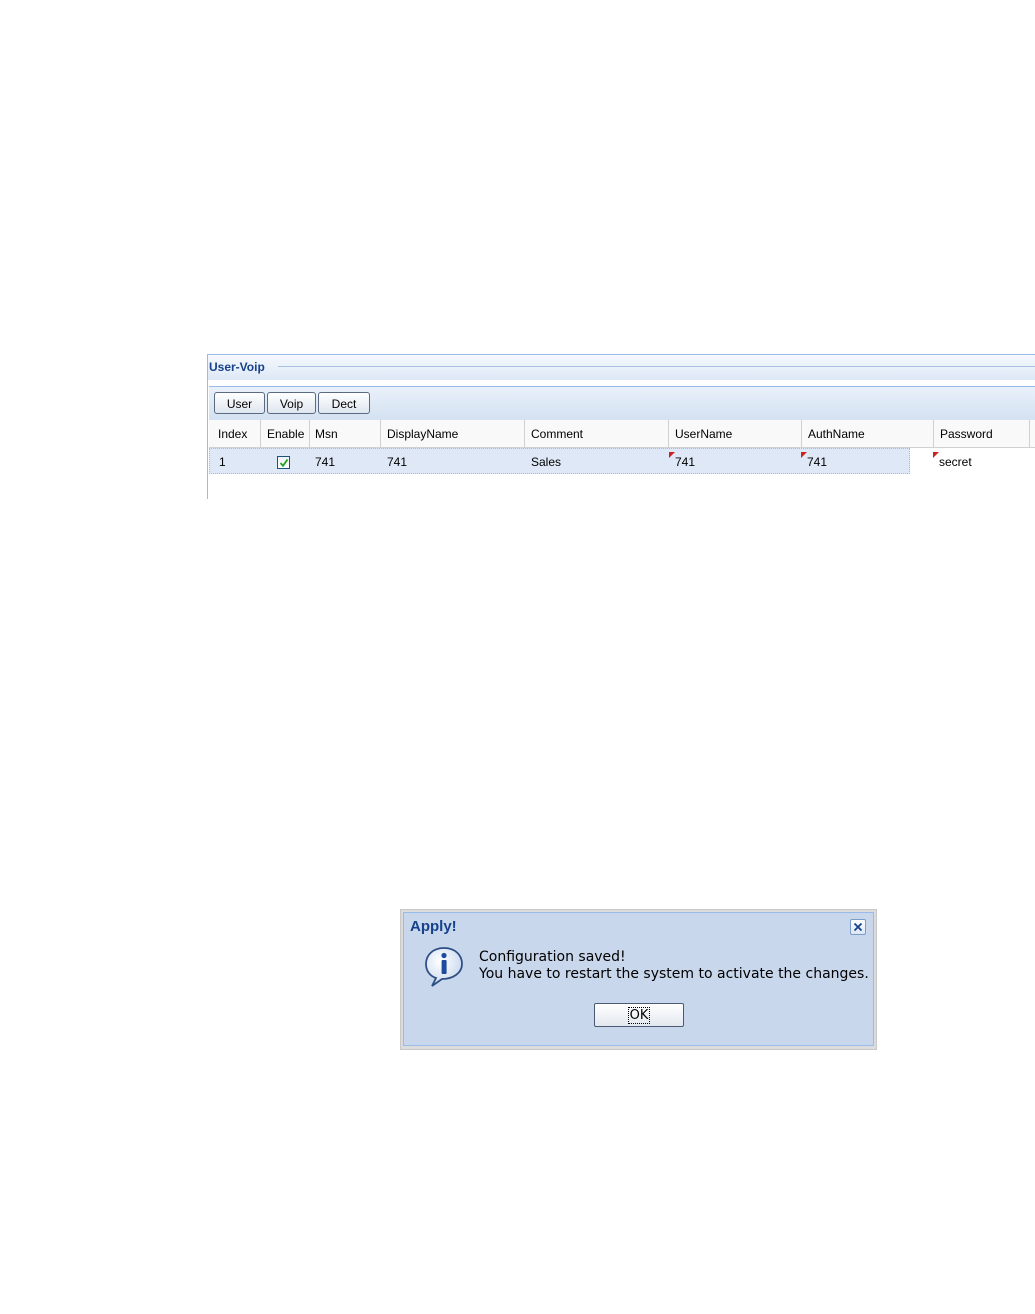 The height and width of the screenshot is (1314, 1035). Describe the element at coordinates (552, 957) in the screenshot. I see `dialog-message-line1: Configuration saved!` at that location.